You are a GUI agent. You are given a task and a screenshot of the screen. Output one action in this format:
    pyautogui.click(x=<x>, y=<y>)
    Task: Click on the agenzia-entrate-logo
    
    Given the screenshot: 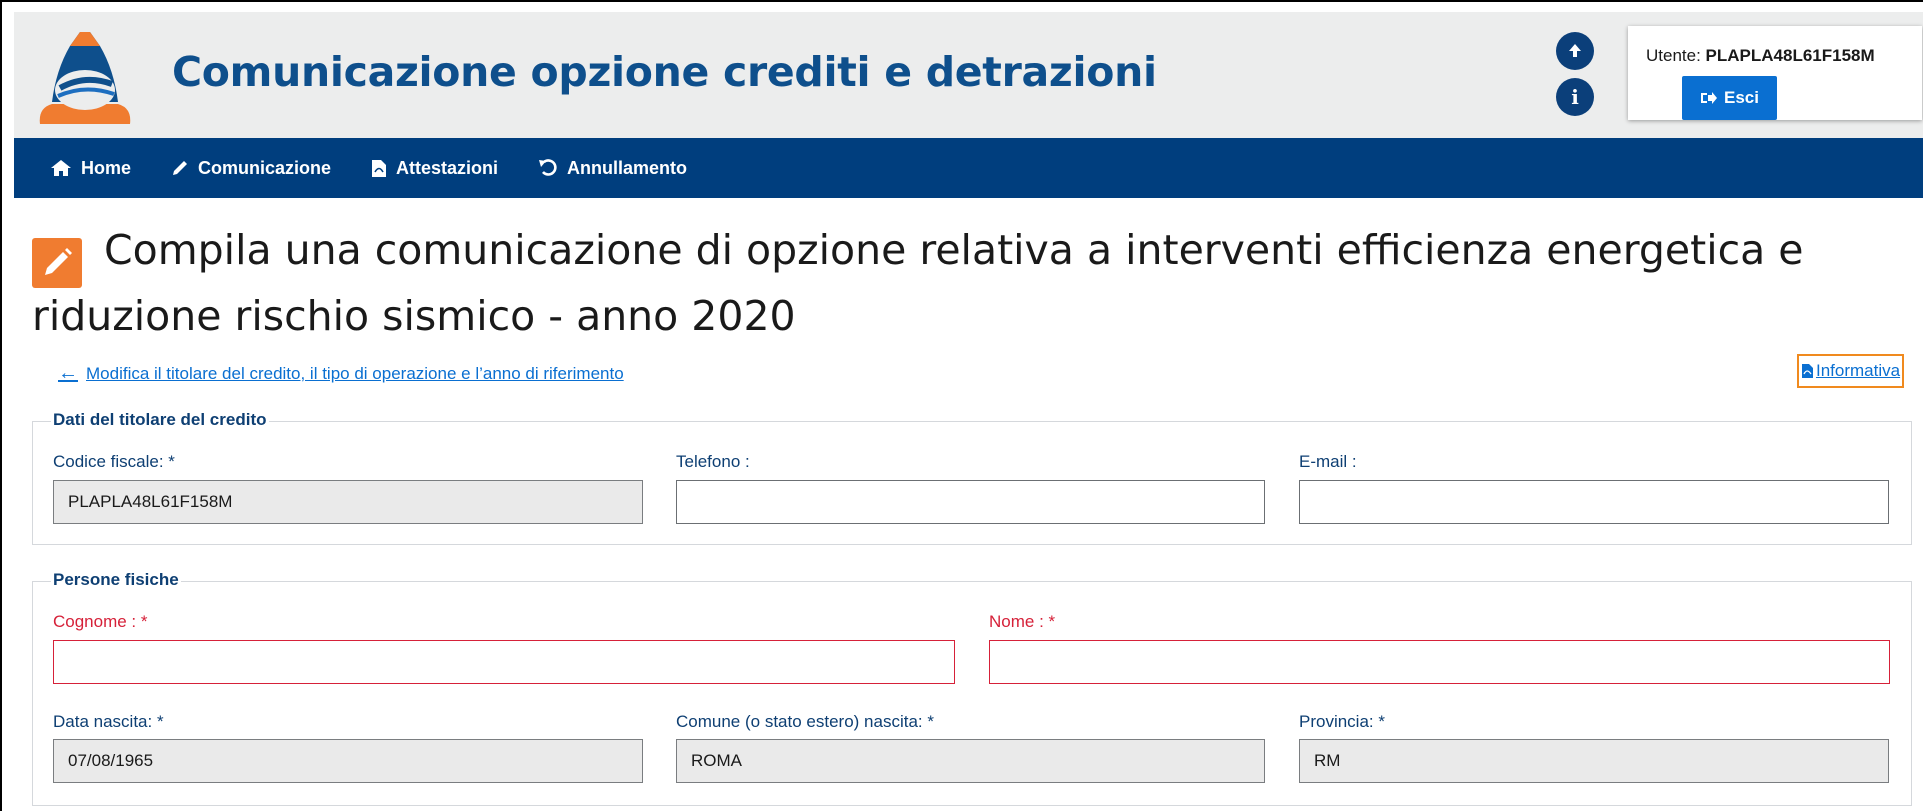 What is the action you would take?
    pyautogui.click(x=85, y=78)
    